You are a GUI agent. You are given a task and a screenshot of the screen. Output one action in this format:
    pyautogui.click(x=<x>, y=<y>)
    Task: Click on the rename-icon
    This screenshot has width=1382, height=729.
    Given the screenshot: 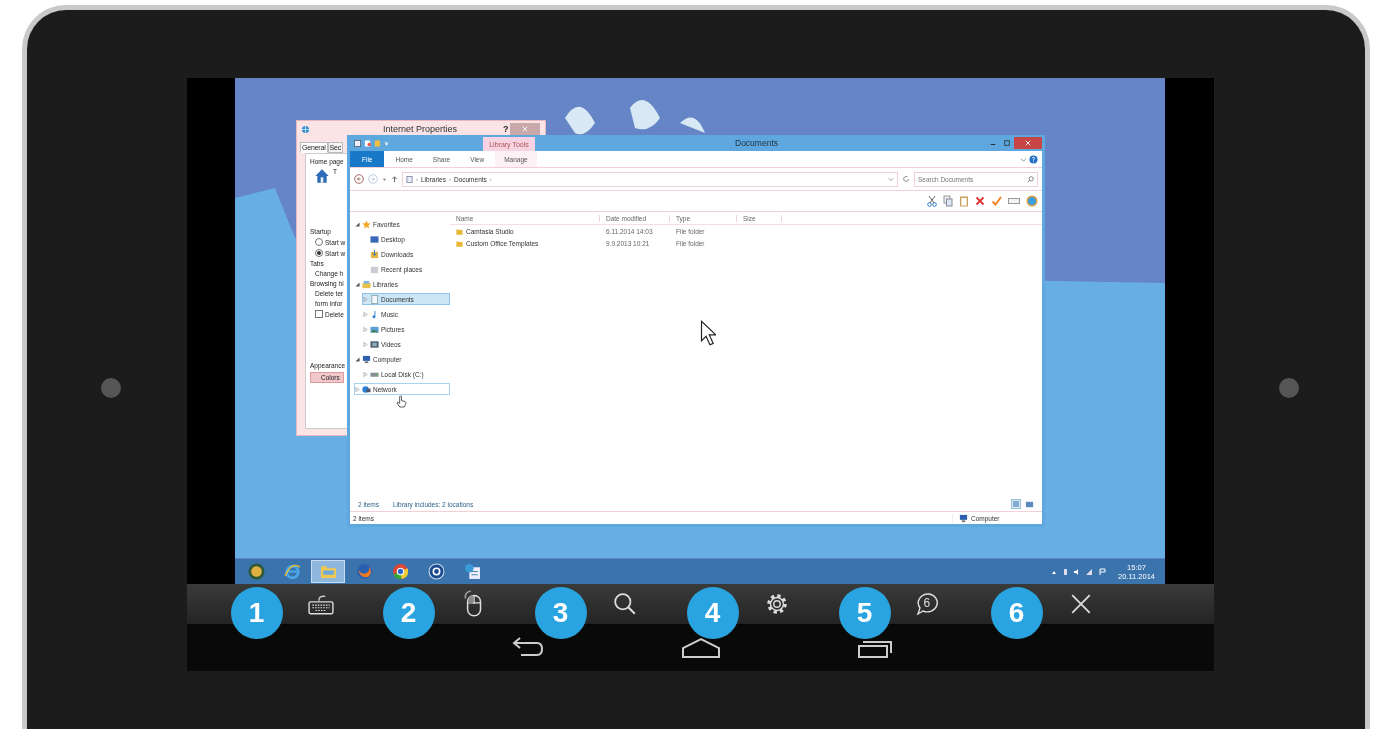 What is the action you would take?
    pyautogui.click(x=1014, y=201)
    